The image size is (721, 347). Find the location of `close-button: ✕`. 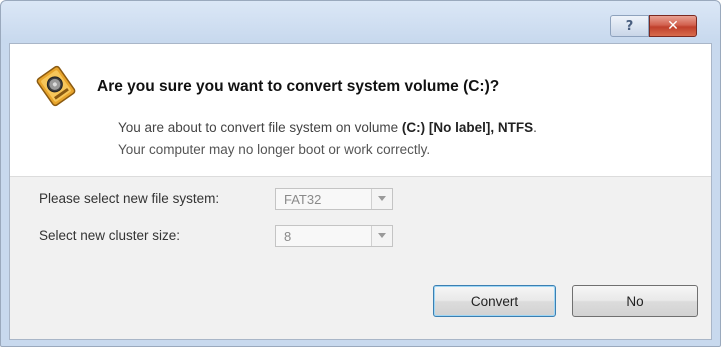

close-button: ✕ is located at coordinates (673, 26).